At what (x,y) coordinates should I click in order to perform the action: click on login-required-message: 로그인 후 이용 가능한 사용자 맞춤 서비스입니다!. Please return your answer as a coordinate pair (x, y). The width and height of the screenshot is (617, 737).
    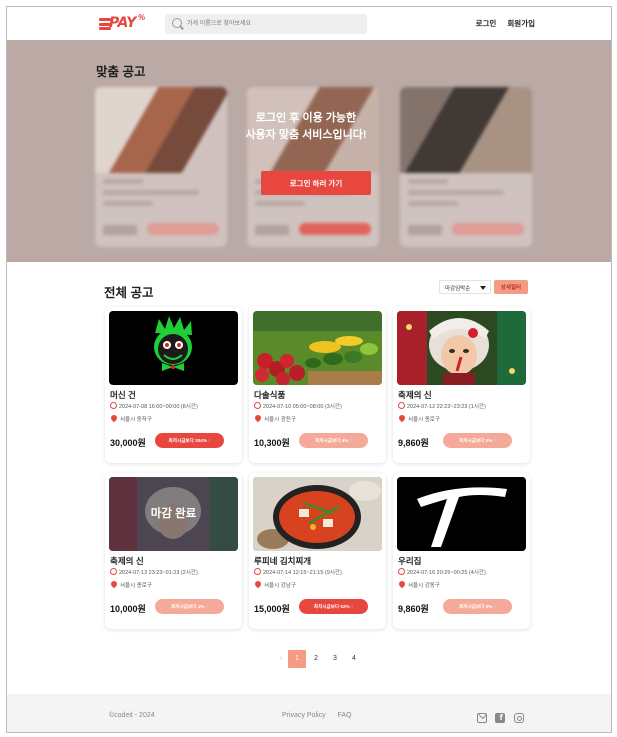
    Looking at the image, I should click on (306, 127).